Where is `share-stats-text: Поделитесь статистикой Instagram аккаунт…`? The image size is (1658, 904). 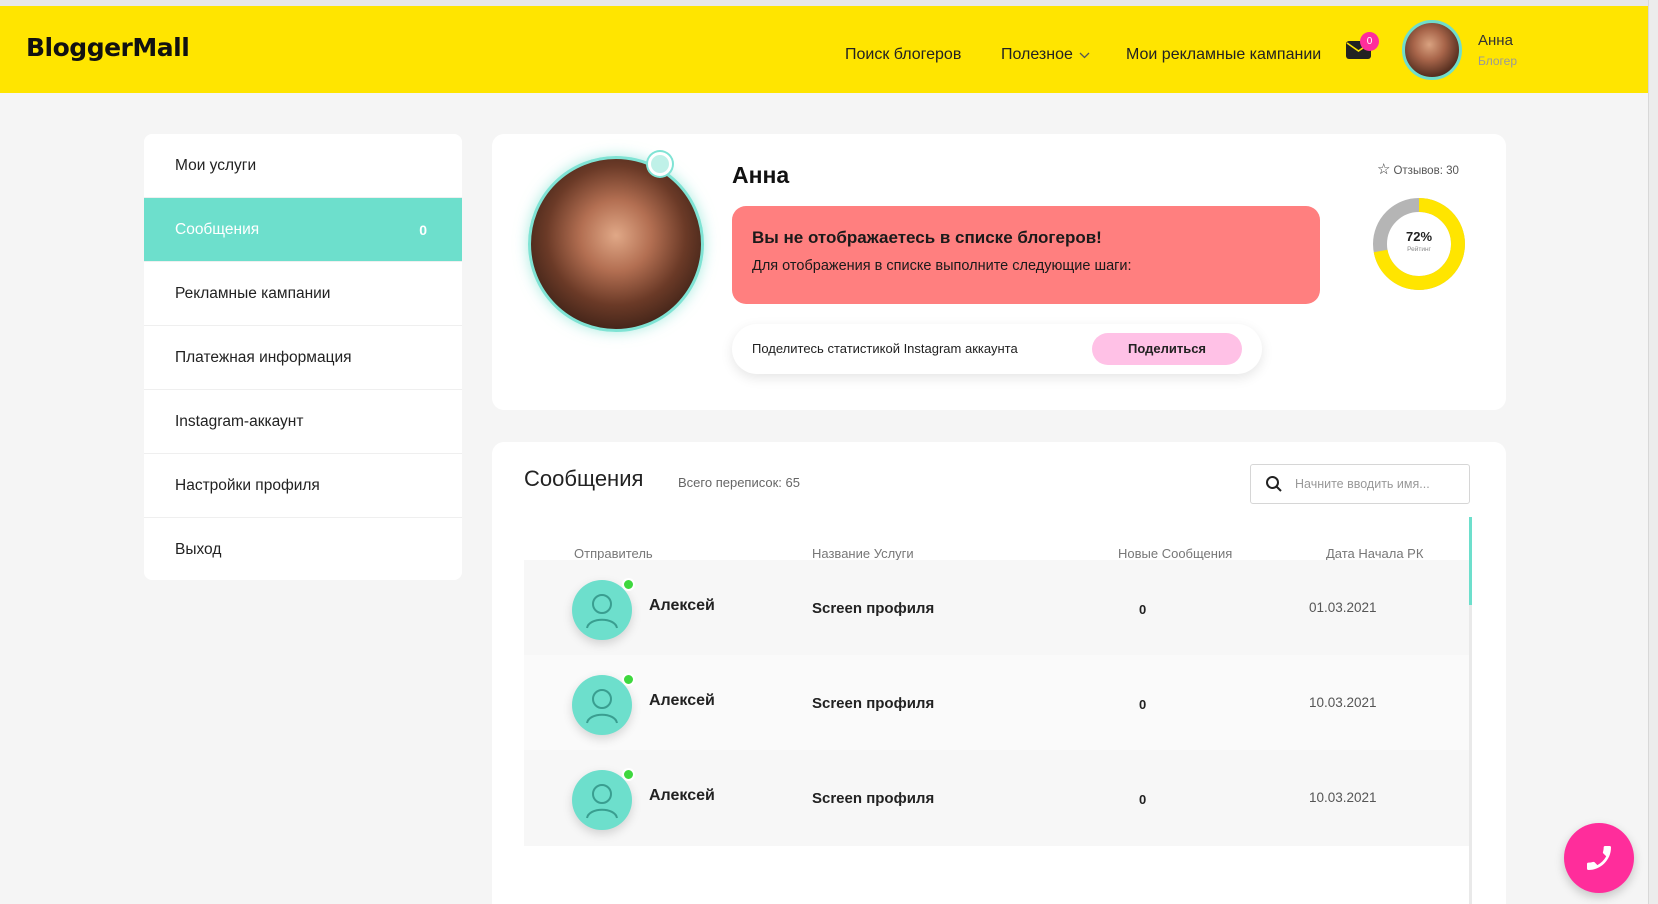 share-stats-text: Поделитесь статистикой Instagram аккаунт… is located at coordinates (885, 348).